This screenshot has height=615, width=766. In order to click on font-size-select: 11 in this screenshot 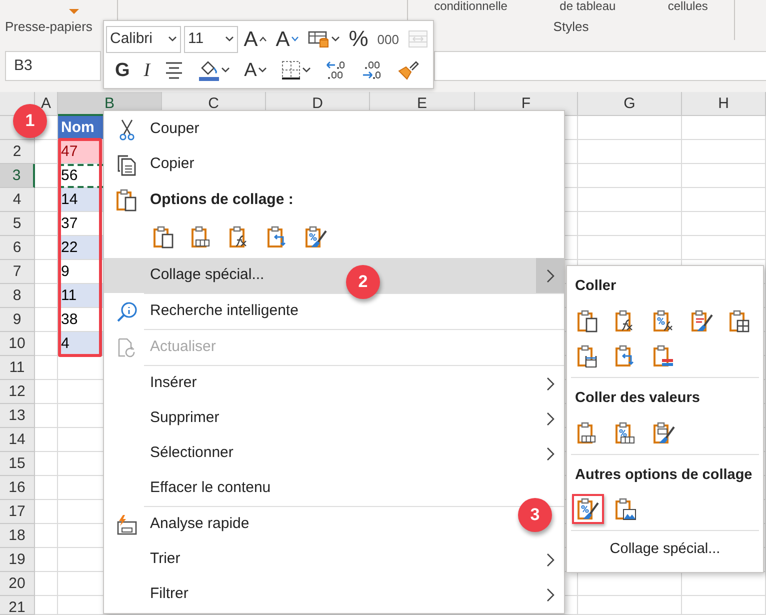, I will do `click(211, 39)`.